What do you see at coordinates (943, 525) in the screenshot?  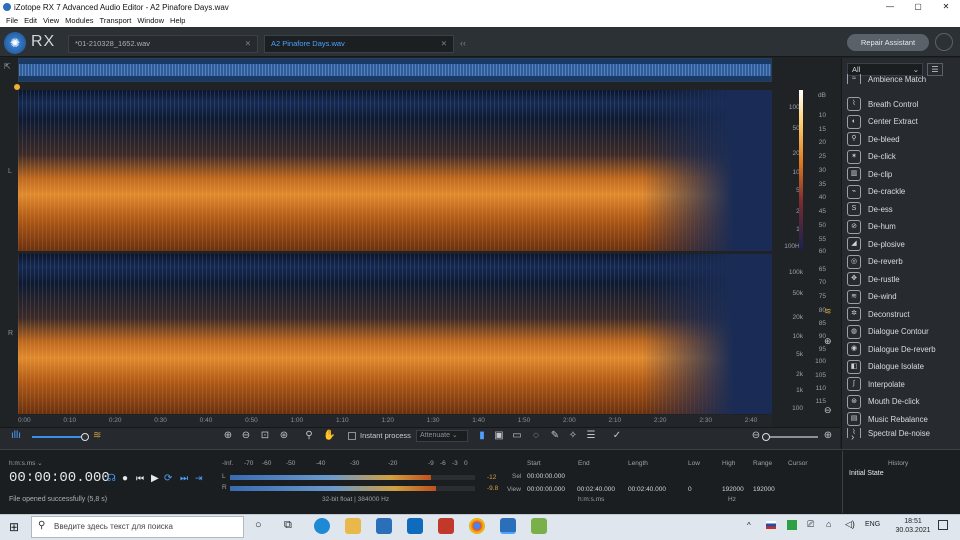 I see `notifications-icon` at bounding box center [943, 525].